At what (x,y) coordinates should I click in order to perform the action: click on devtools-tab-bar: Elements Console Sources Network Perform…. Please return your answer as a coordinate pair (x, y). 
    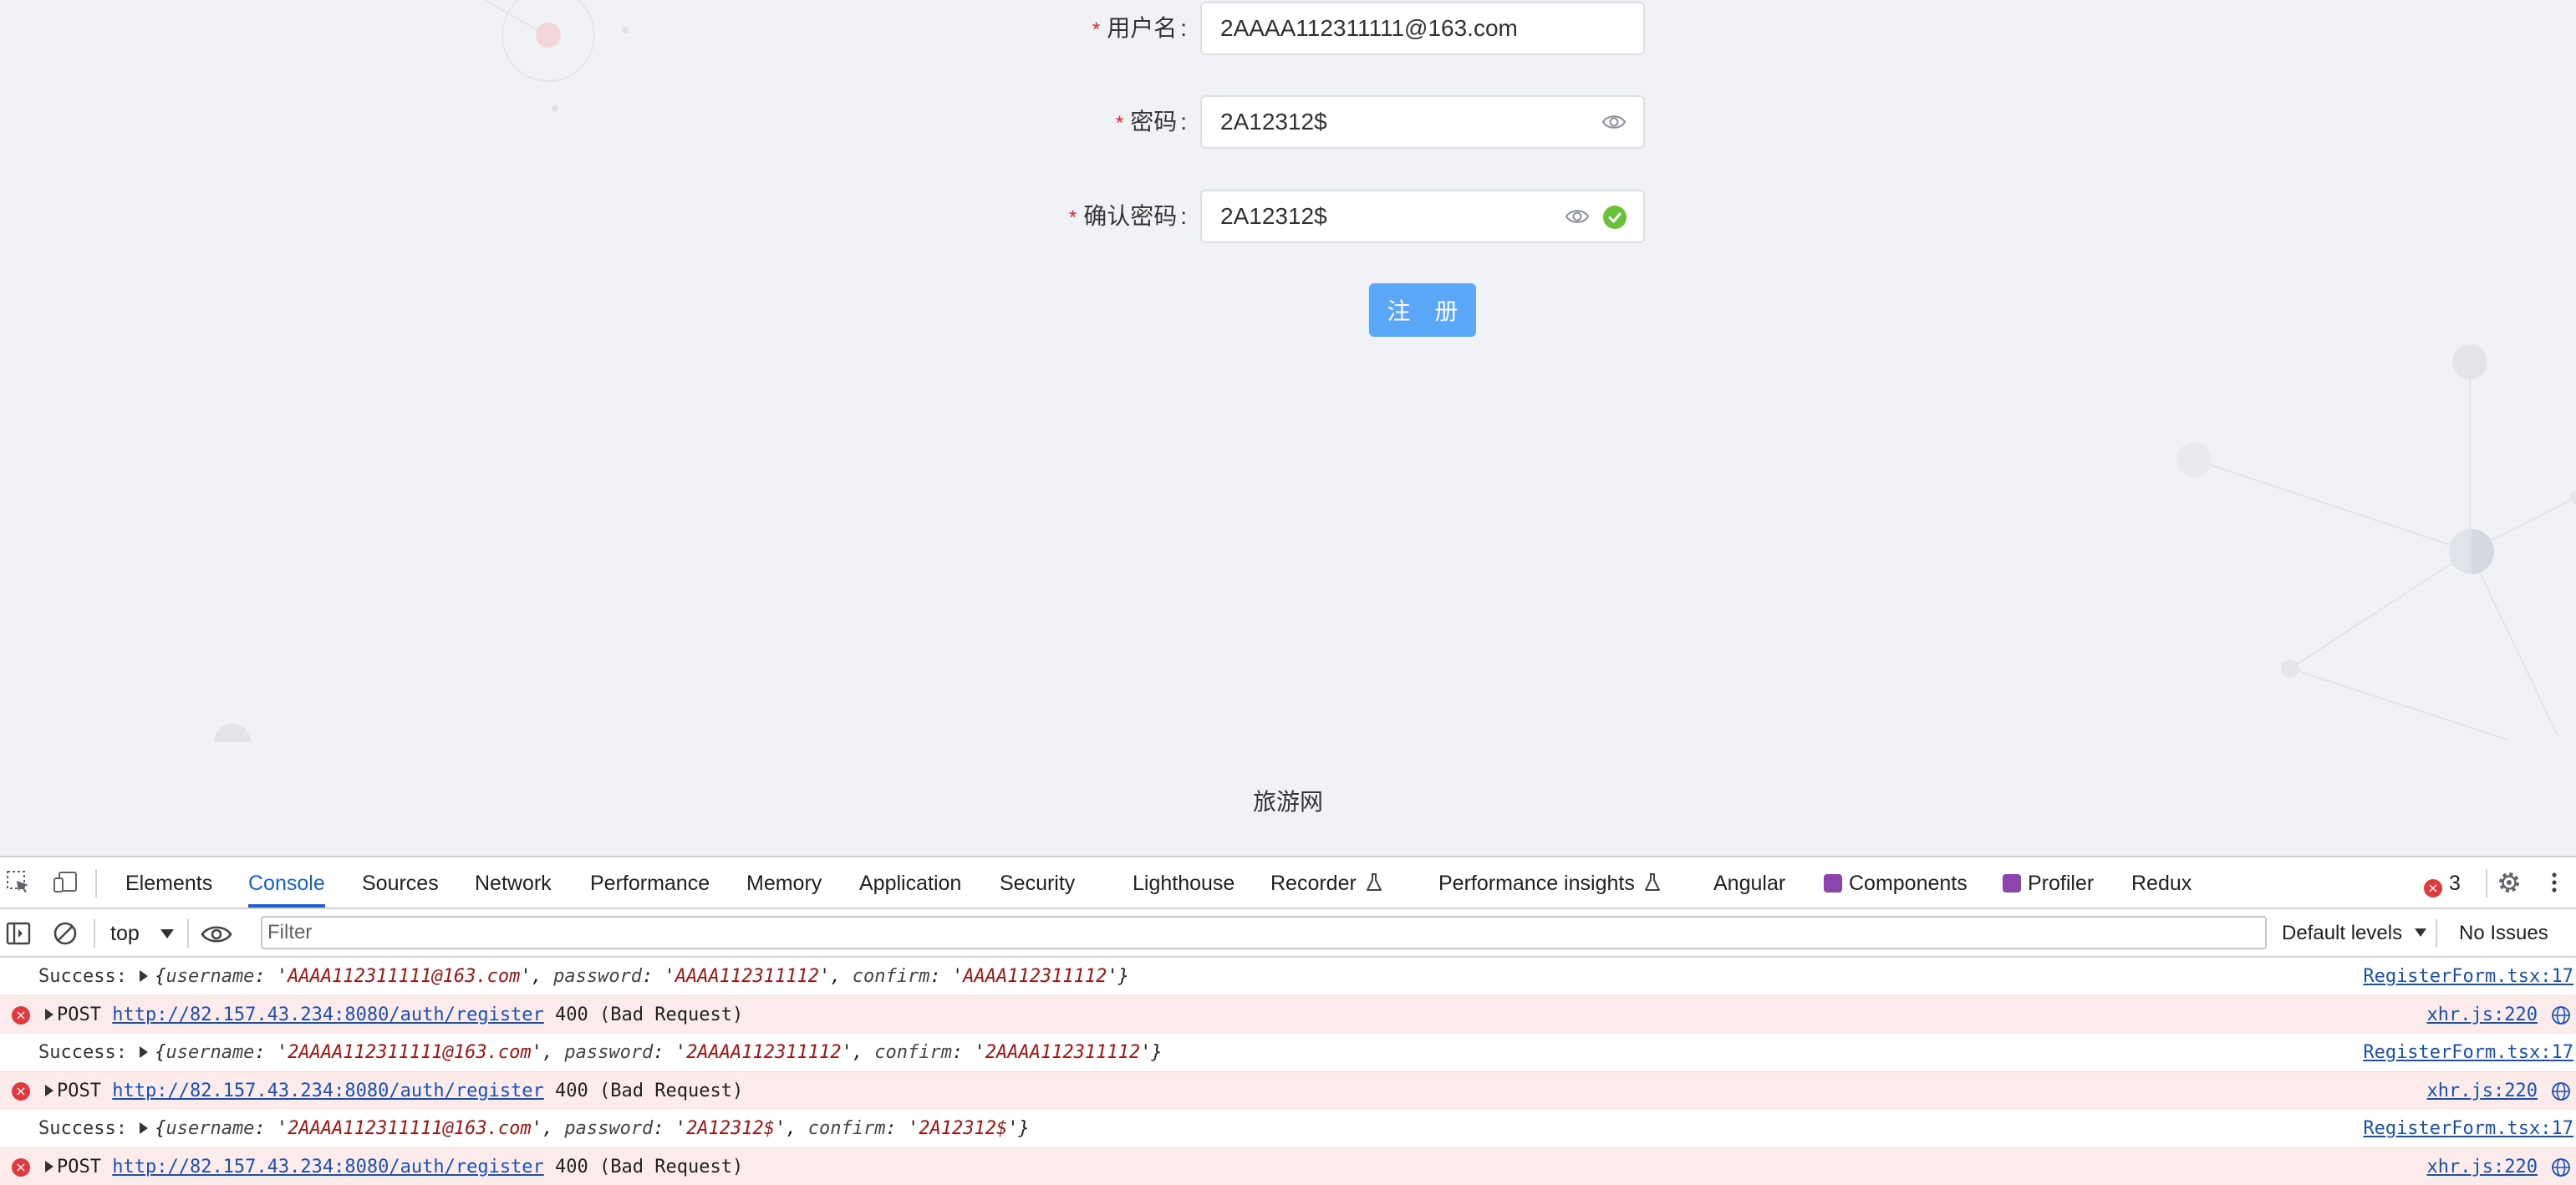
    Looking at the image, I should click on (1288, 883).